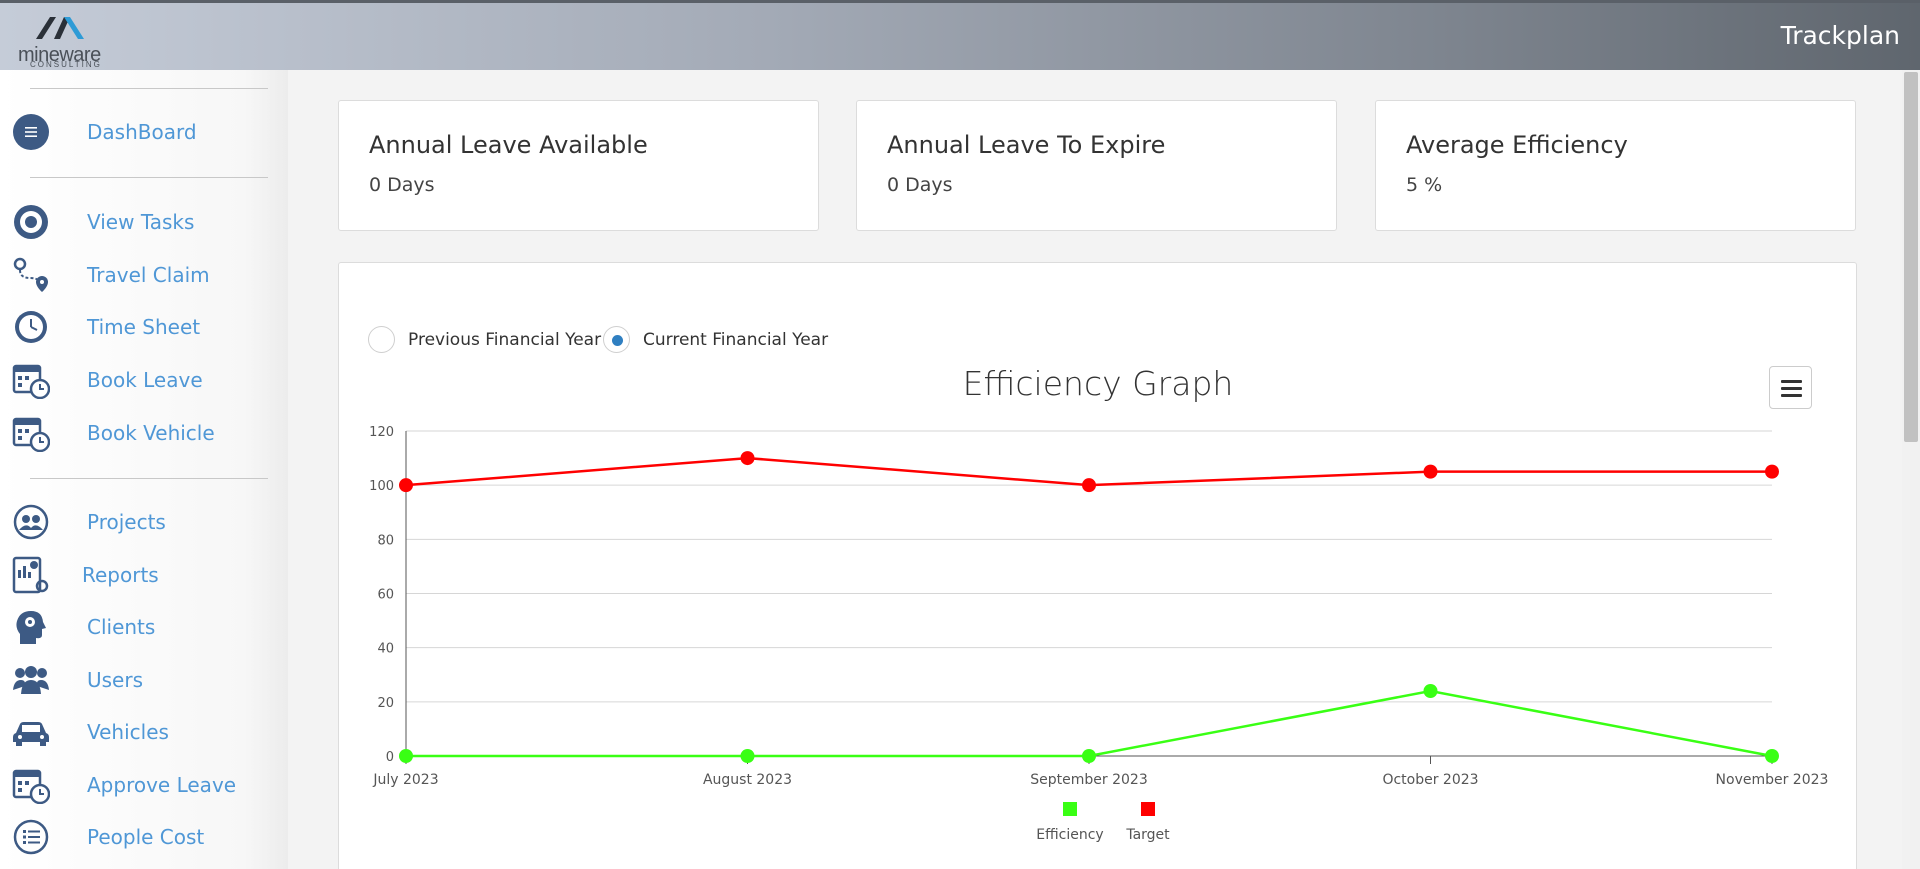 Image resolution: width=1920 pixels, height=869 pixels. Describe the element at coordinates (960, 35) in the screenshot. I see `app-header: mineware CONSULTING Trackplan` at that location.